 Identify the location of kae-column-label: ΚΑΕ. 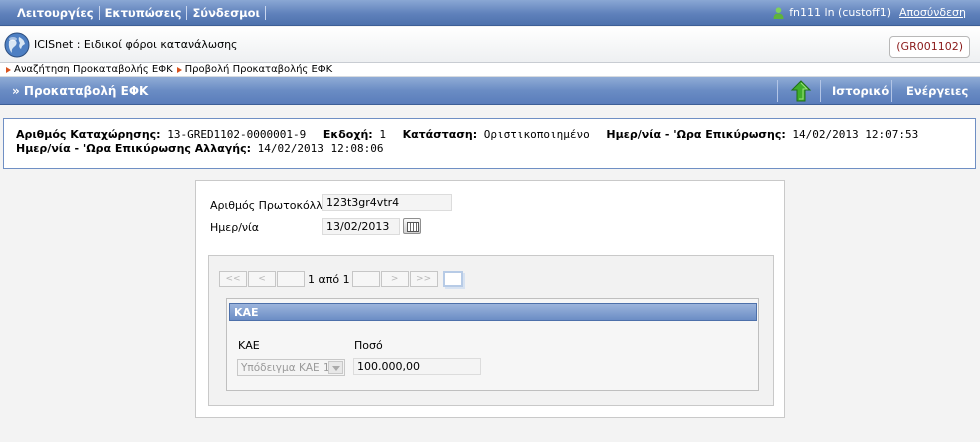
(249, 345).